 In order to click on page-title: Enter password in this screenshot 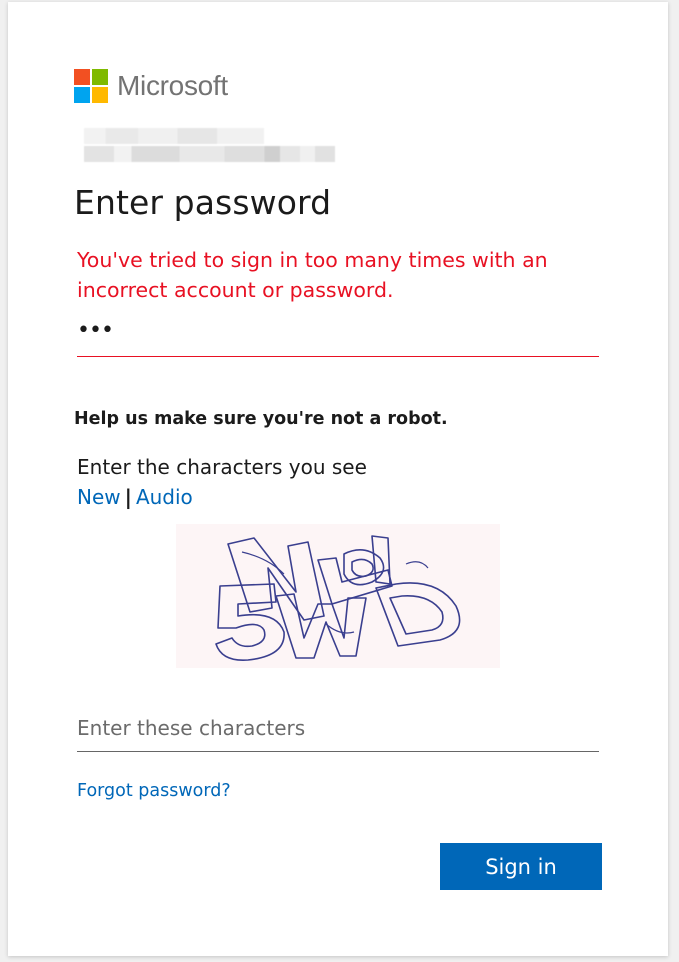, I will do `click(203, 202)`.